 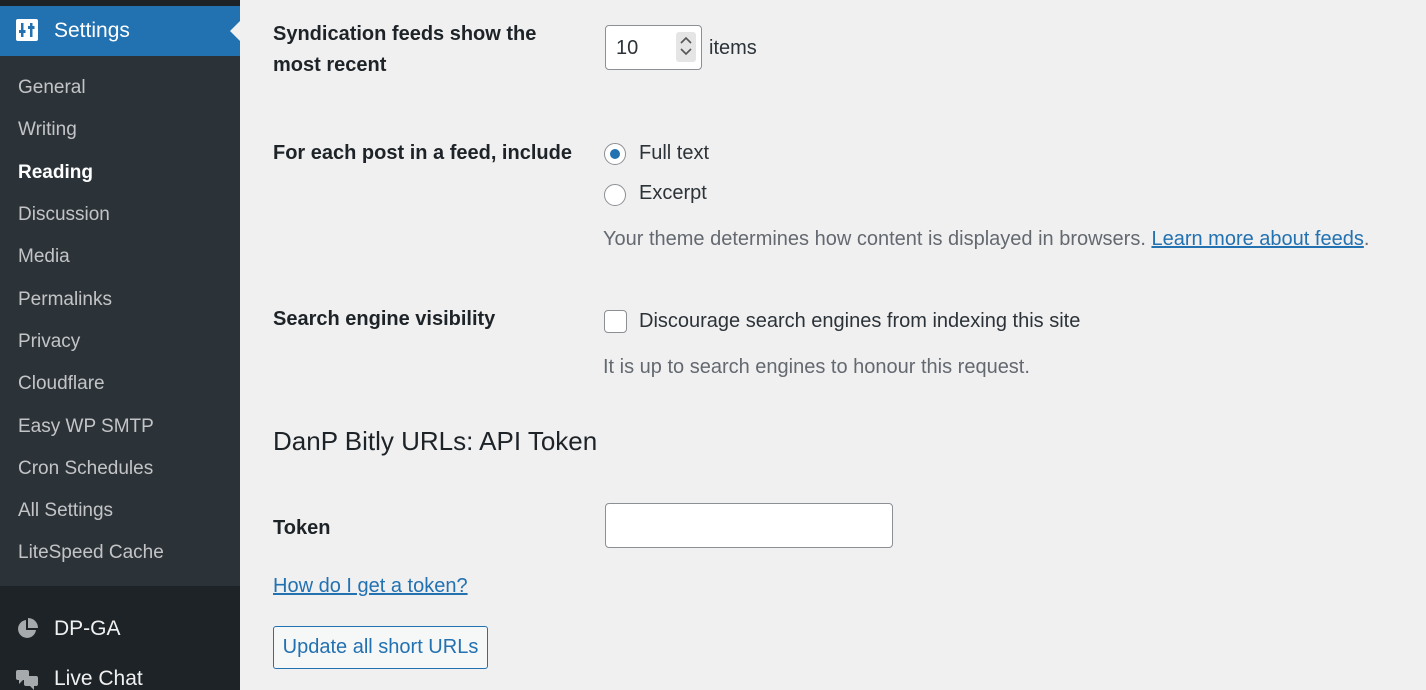 What do you see at coordinates (422, 153) in the screenshot?
I see `feed-content-label: For each post in a feed, include` at bounding box center [422, 153].